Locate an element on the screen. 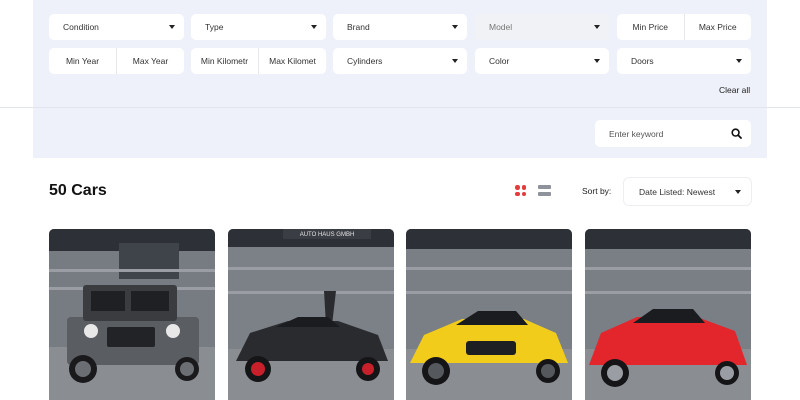  clear-all-link: Clear all is located at coordinates (734, 90).